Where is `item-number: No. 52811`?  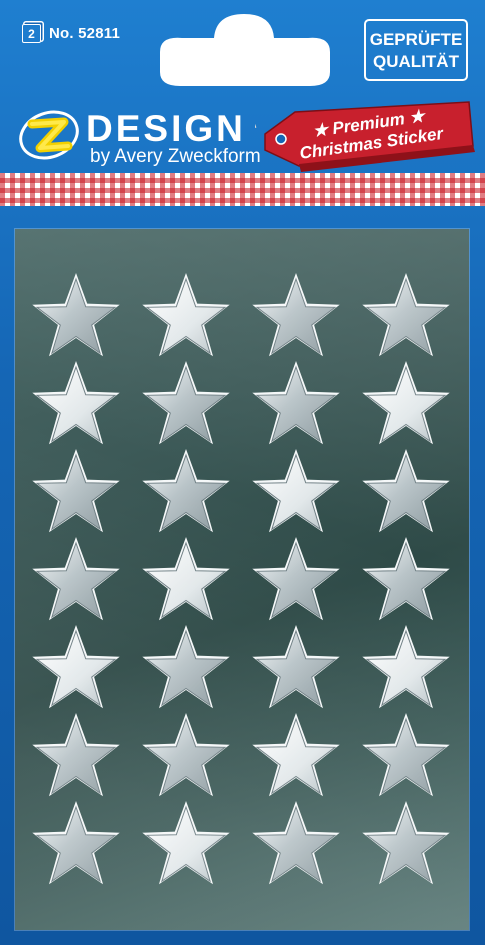 item-number: No. 52811 is located at coordinates (85, 33).